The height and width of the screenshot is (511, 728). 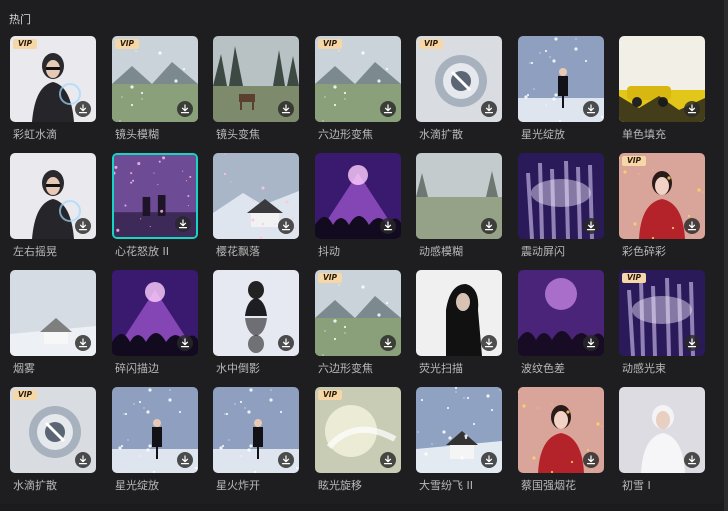 I want to click on effect-card: 荧光扫描, so click(x=459, y=322).